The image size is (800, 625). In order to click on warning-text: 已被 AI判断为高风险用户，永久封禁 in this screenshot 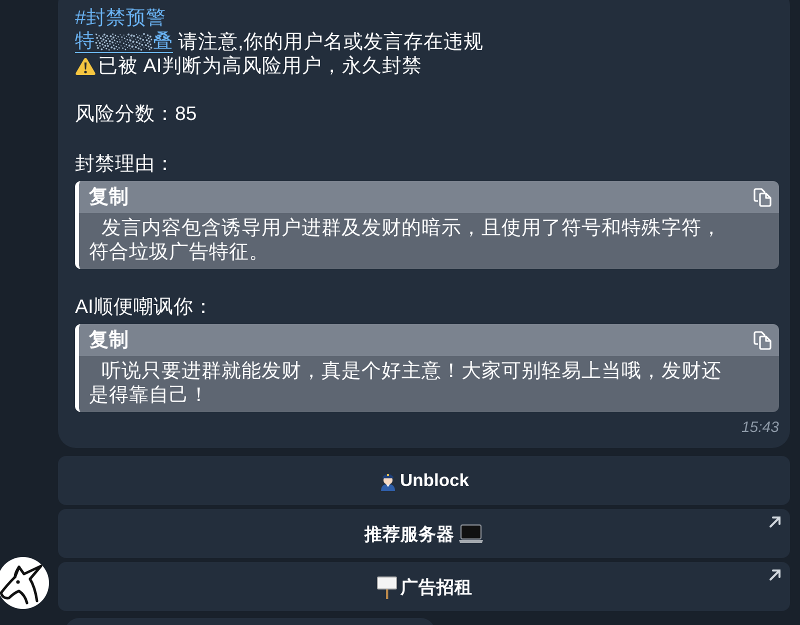, I will do `click(260, 66)`.